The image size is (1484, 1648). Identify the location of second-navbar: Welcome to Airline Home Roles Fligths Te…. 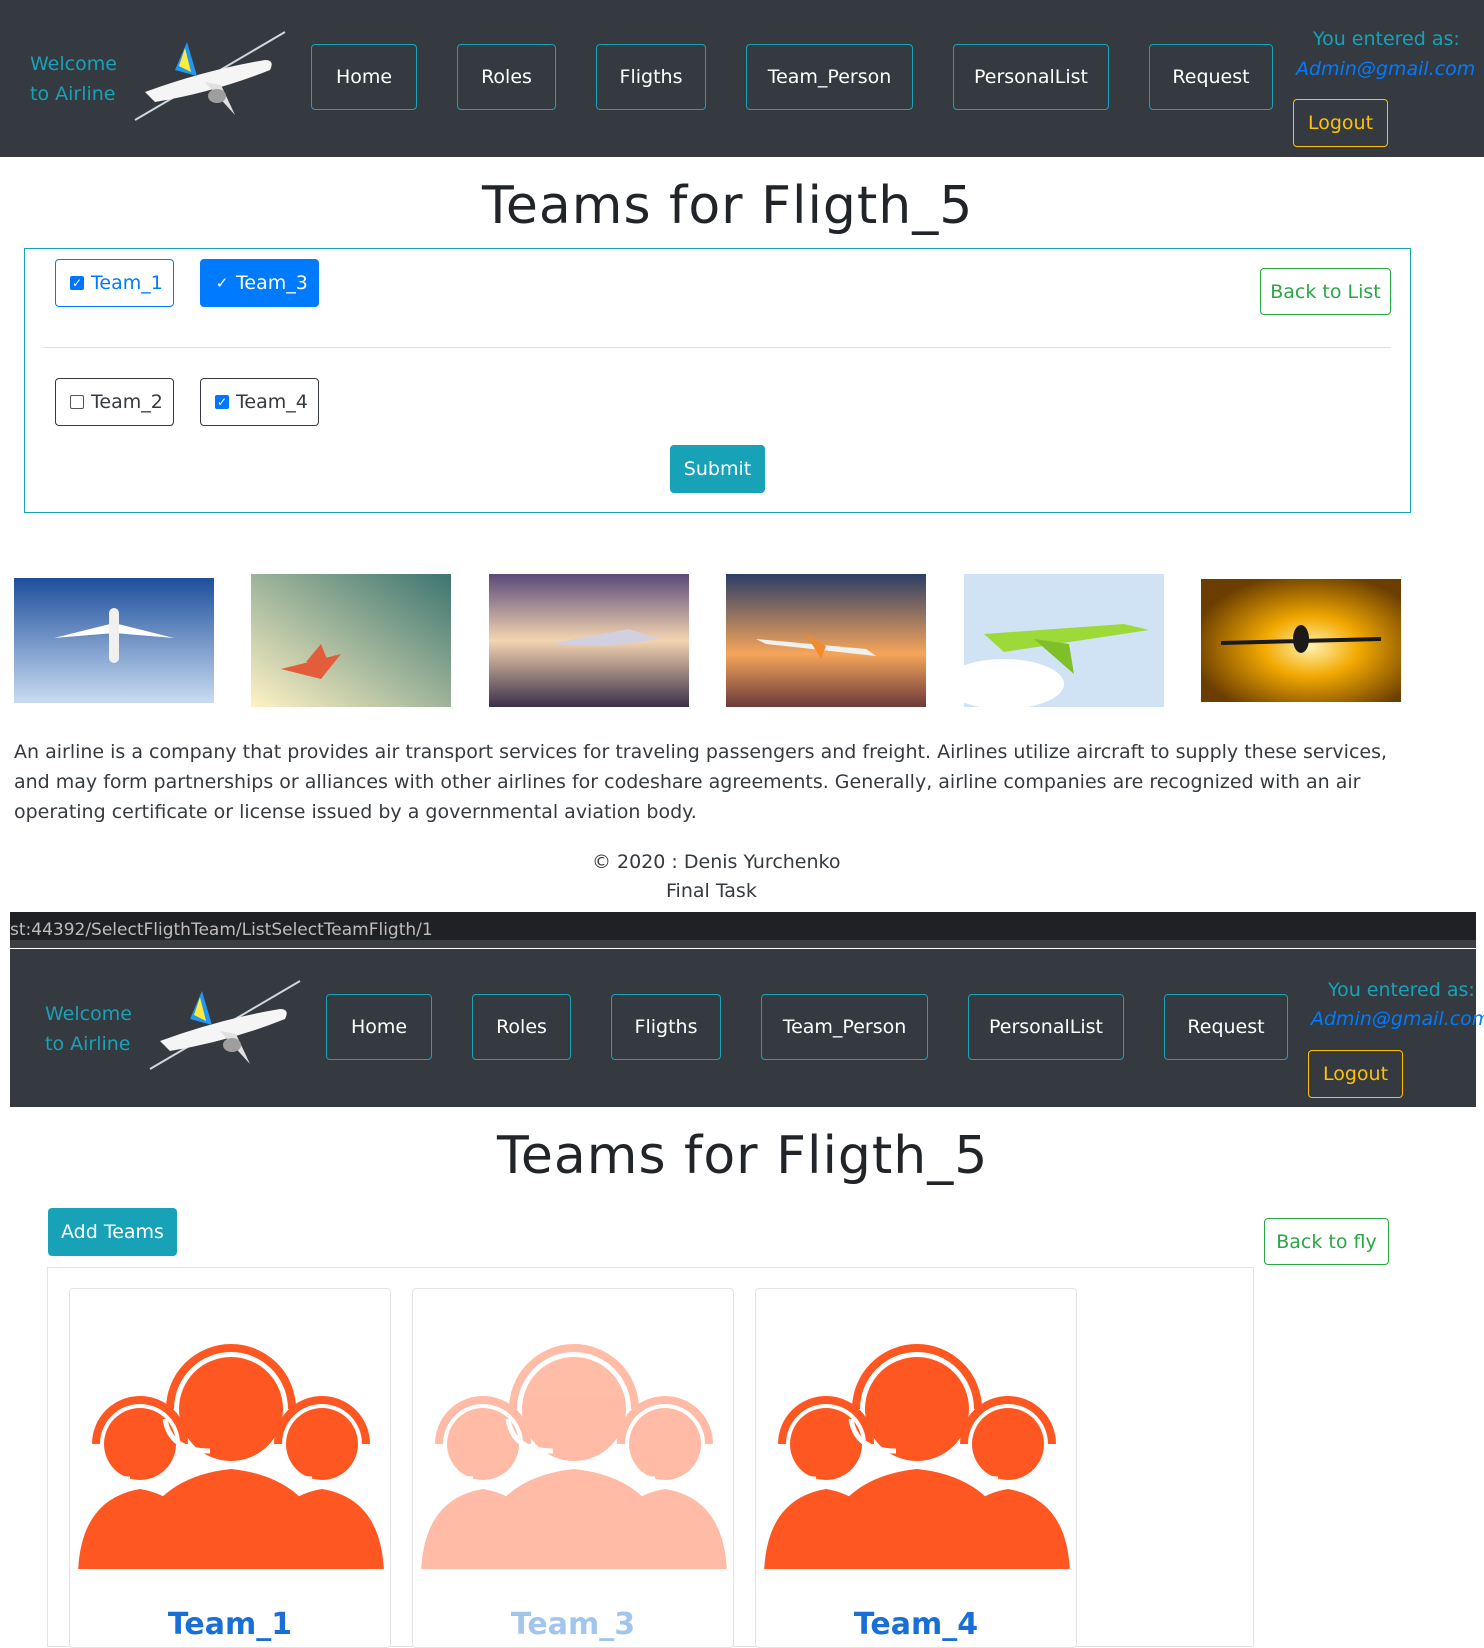
(747, 1028).